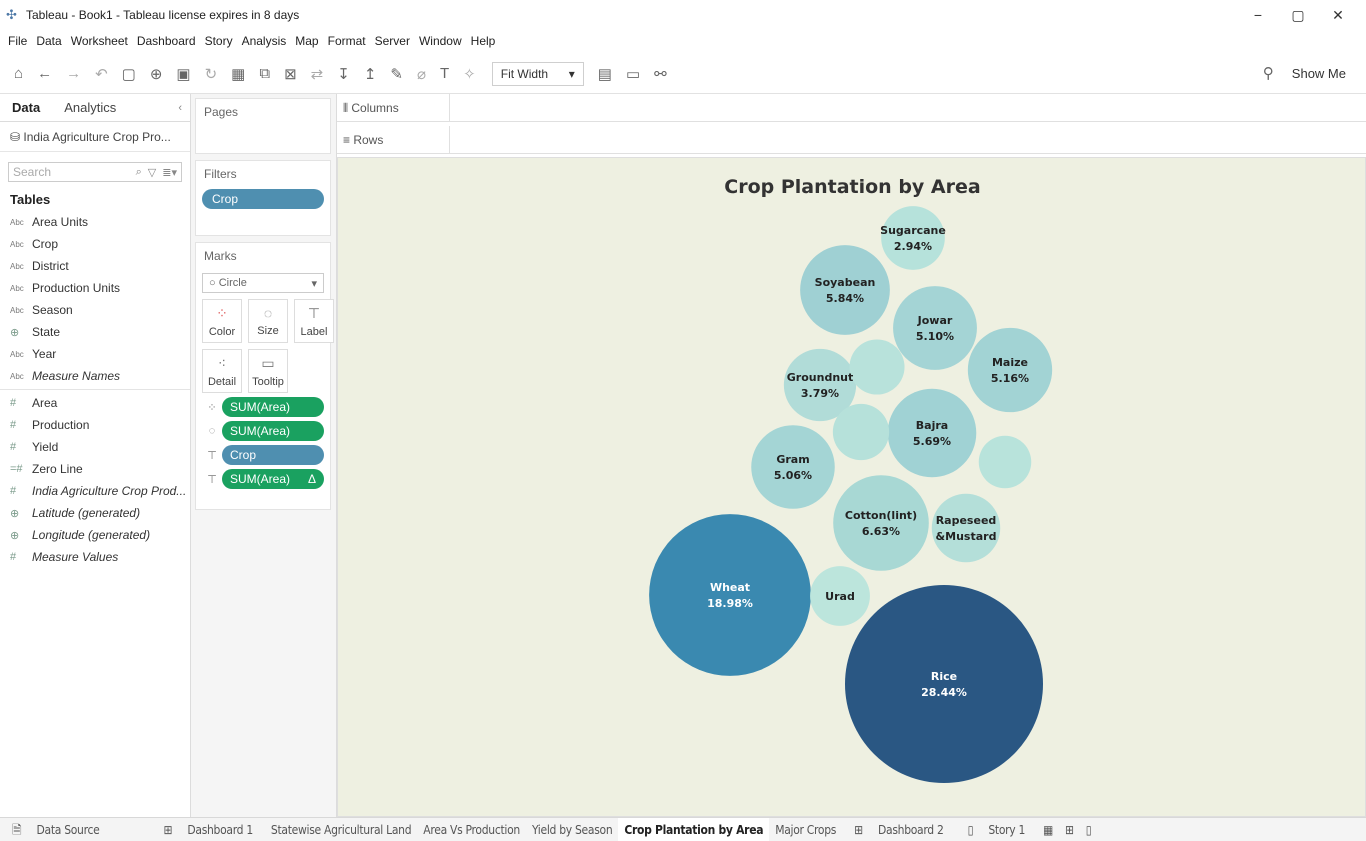 This screenshot has width=1366, height=841. I want to click on tooltip-pin-icon: ⚲, so click(1268, 73).